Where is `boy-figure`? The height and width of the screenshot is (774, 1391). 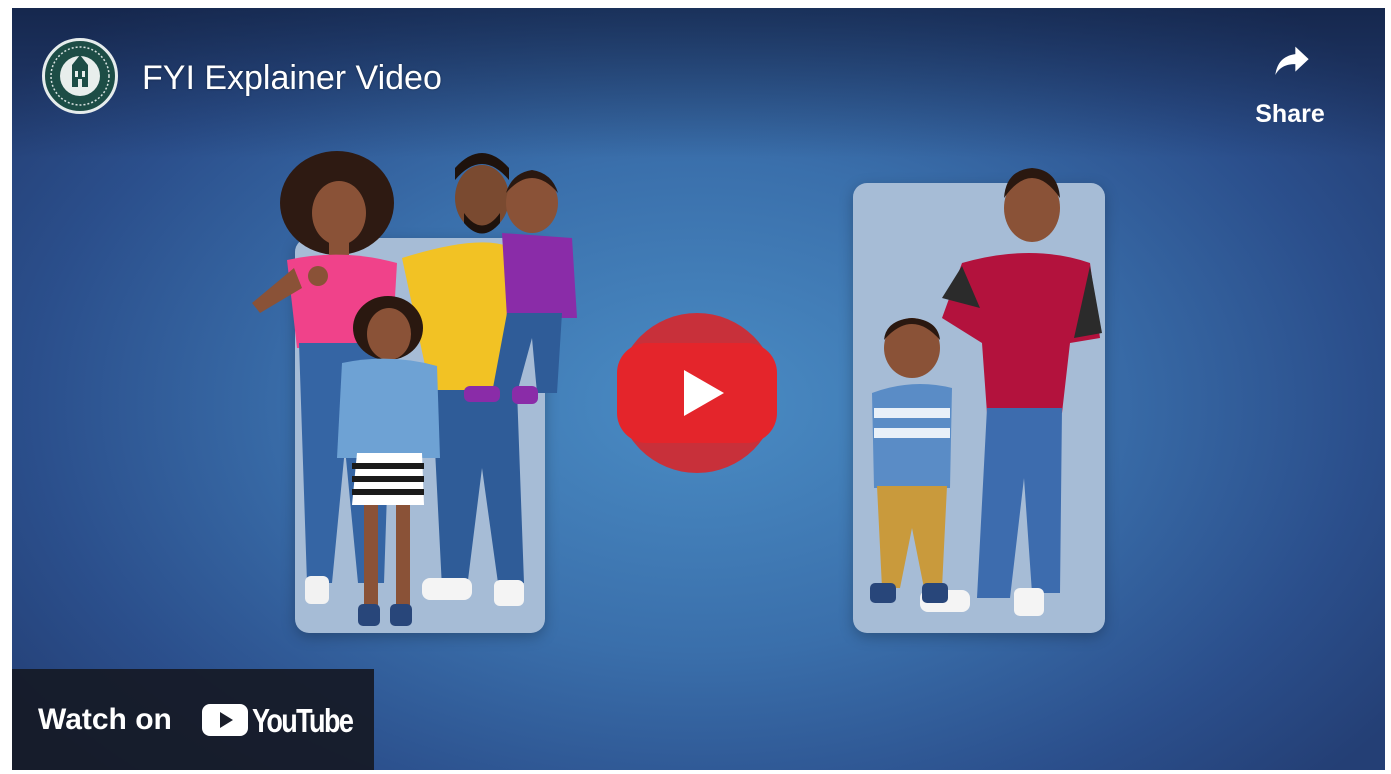 boy-figure is located at coordinates (911, 460).